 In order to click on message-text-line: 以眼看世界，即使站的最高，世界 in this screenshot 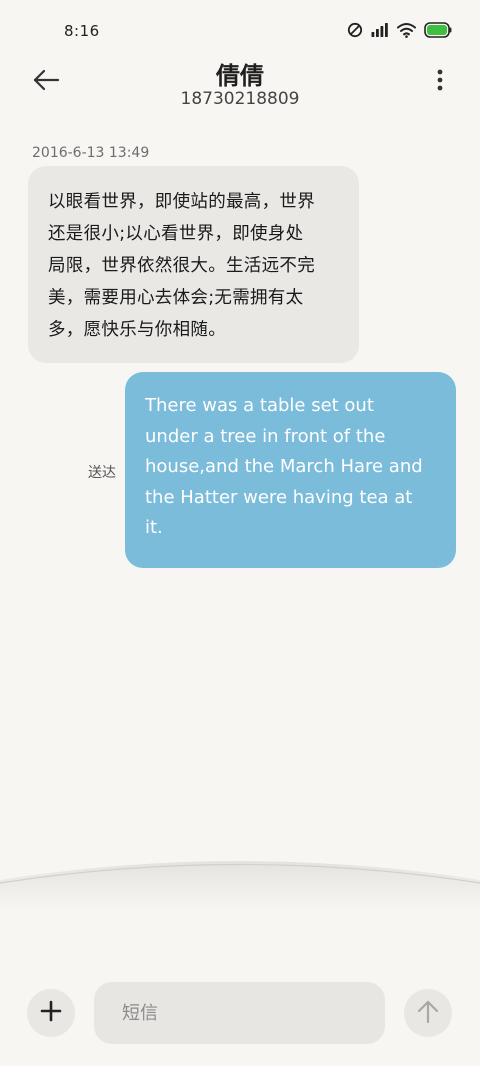, I will do `click(181, 202)`.